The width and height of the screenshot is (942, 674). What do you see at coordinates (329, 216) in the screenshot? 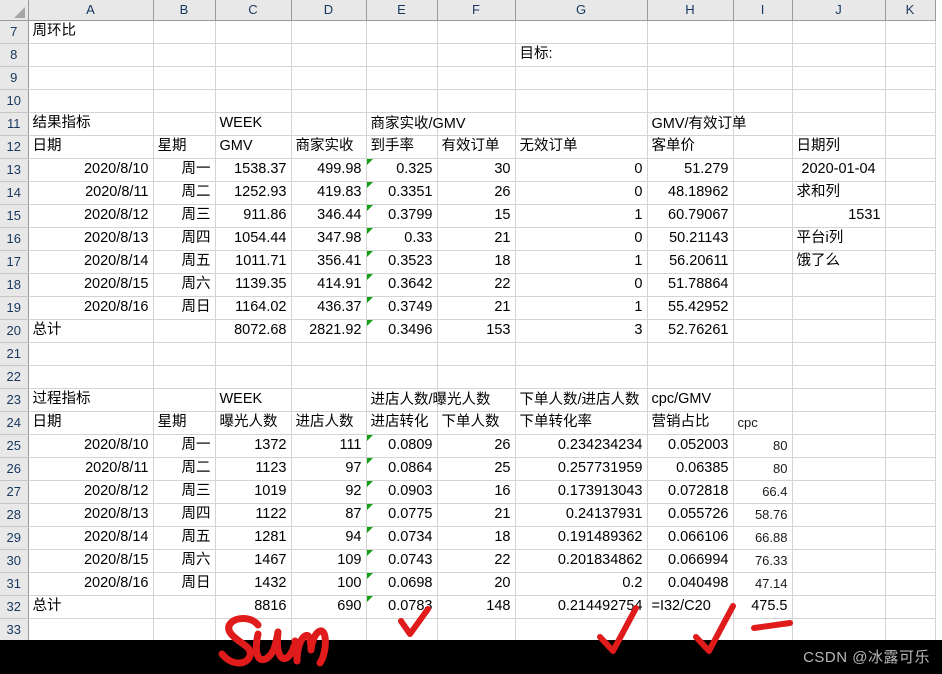
I see `cell-D15: 346.44` at bounding box center [329, 216].